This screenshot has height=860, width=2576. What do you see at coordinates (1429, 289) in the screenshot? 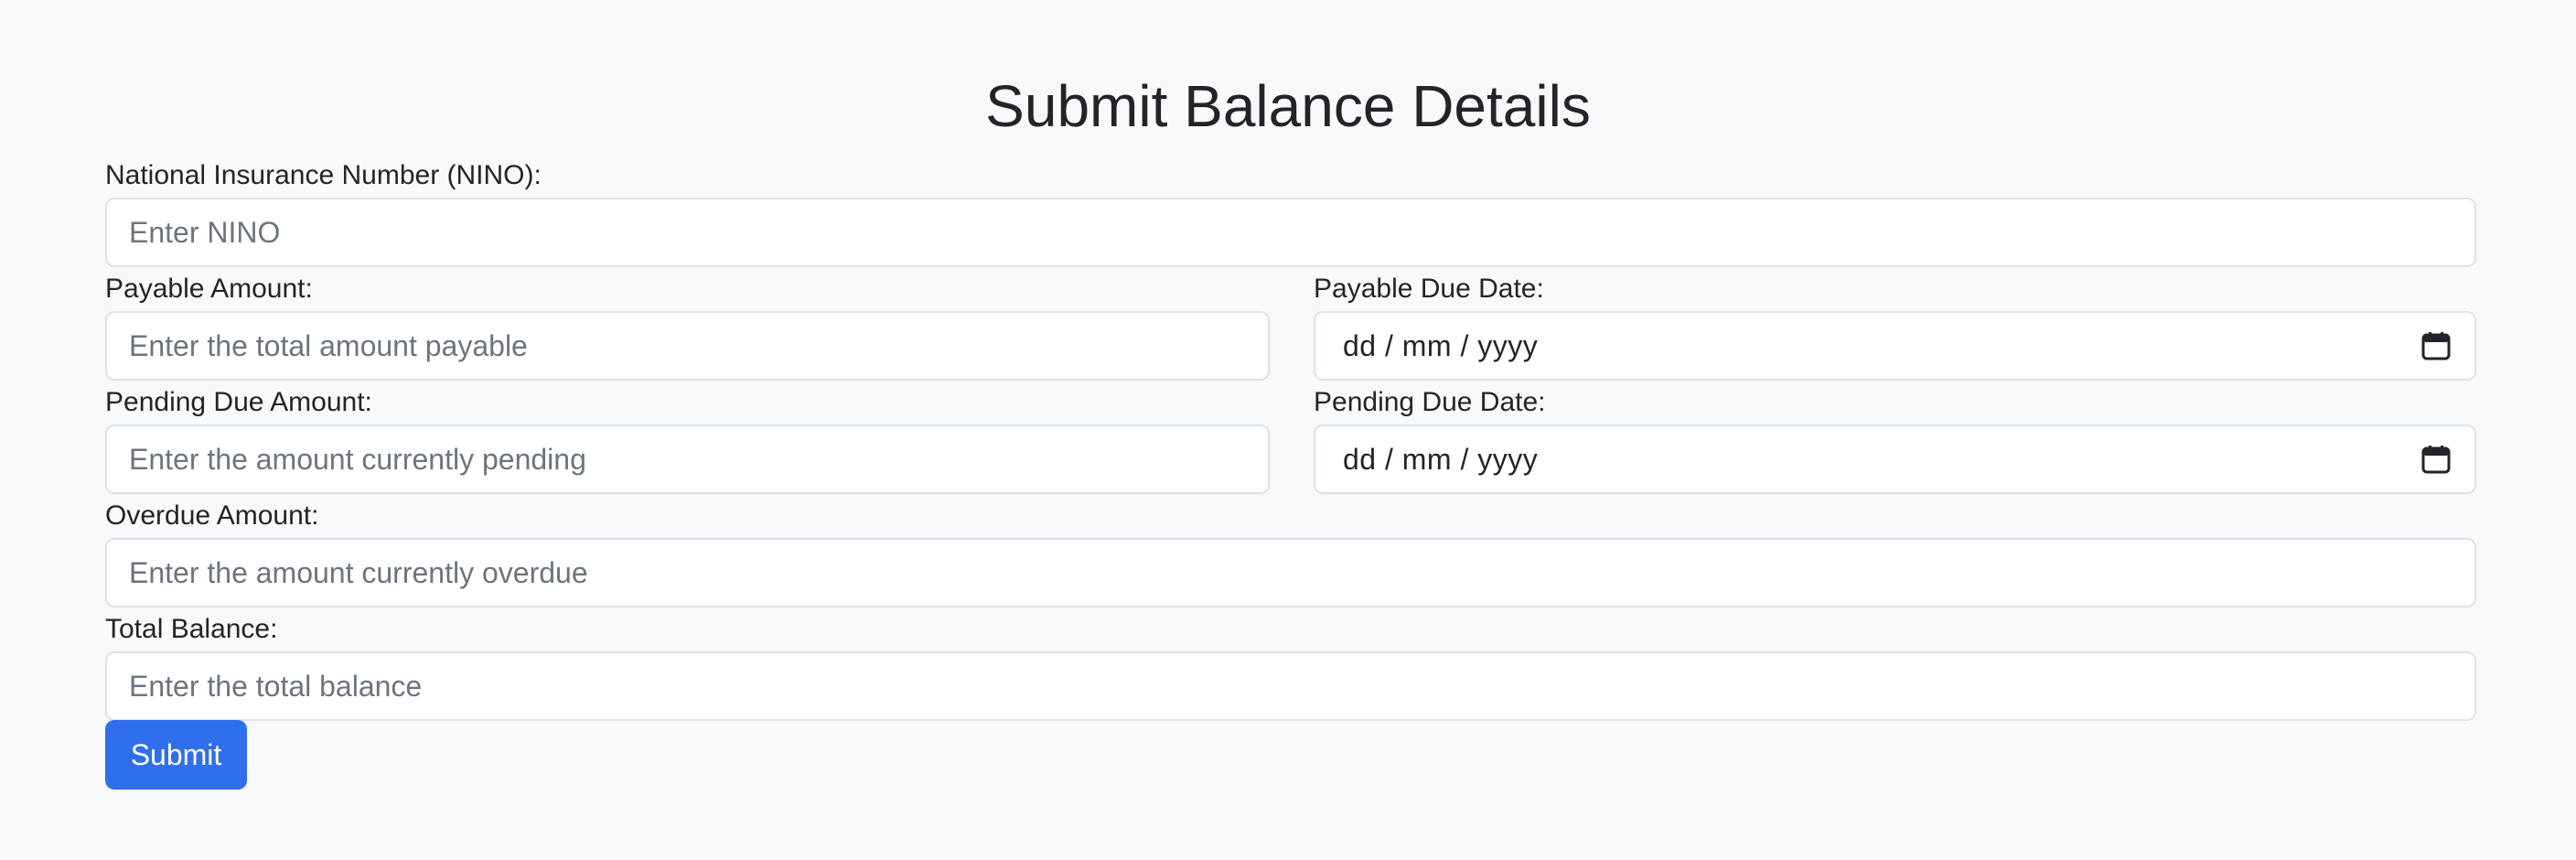
I see `payable-due-date-label: Payable Due Date:` at bounding box center [1429, 289].